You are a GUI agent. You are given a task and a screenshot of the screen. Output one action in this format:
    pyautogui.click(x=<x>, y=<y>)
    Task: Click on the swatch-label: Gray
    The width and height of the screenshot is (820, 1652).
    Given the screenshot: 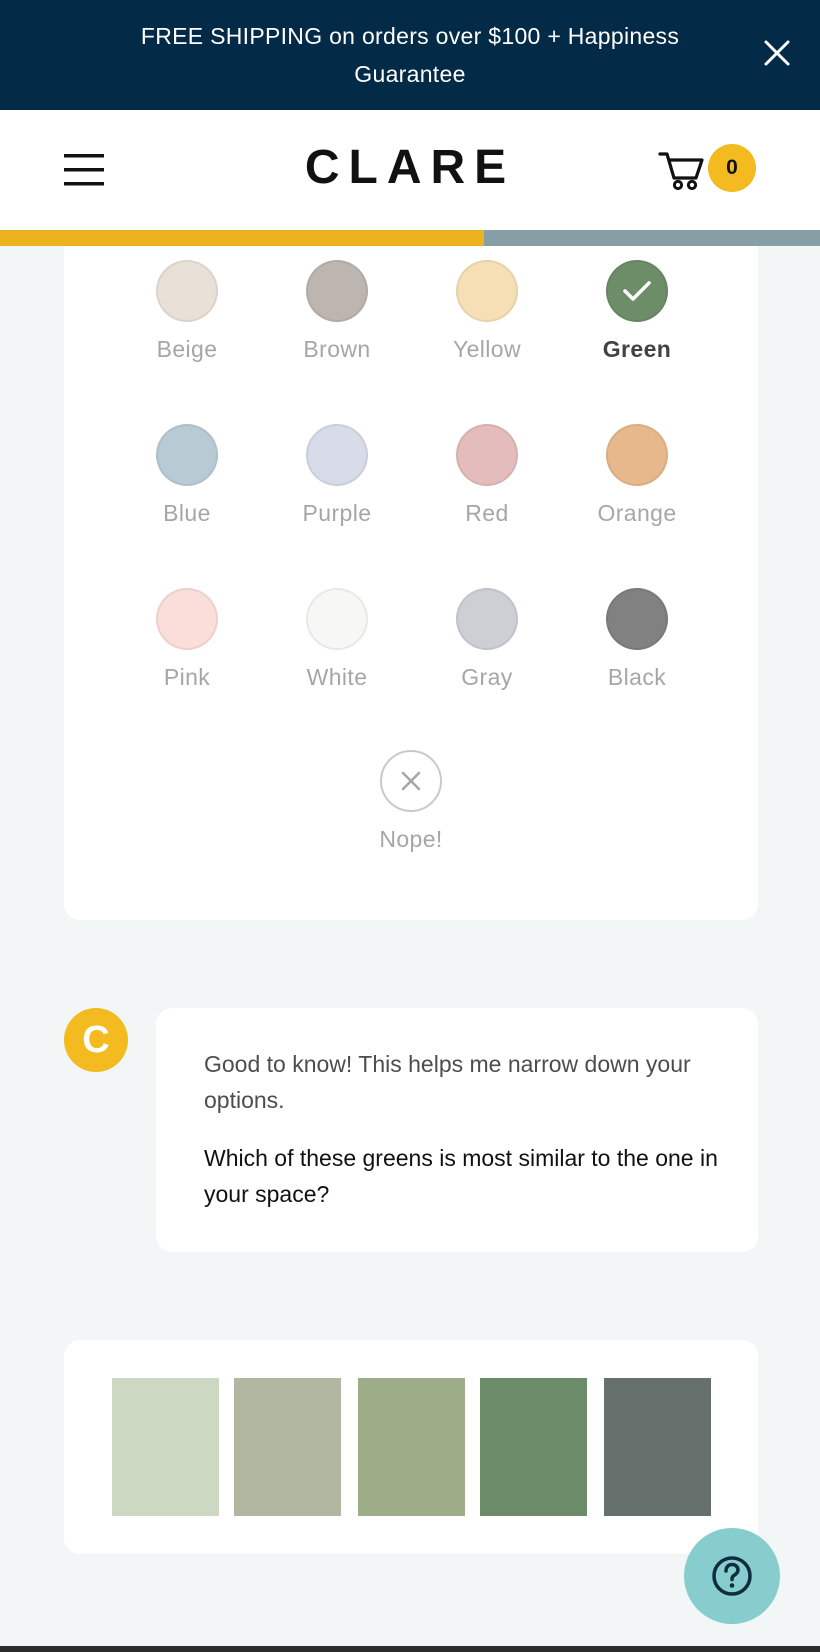 What is the action you would take?
    pyautogui.click(x=487, y=677)
    